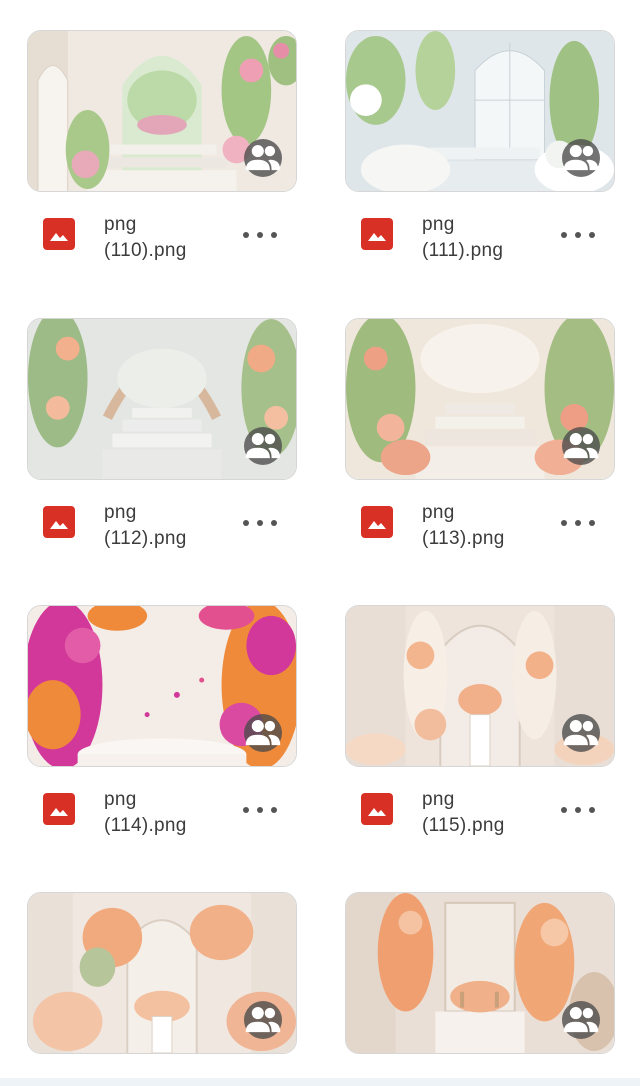 This screenshot has height=1086, width=640. I want to click on file-info: png (112).png, so click(162, 526).